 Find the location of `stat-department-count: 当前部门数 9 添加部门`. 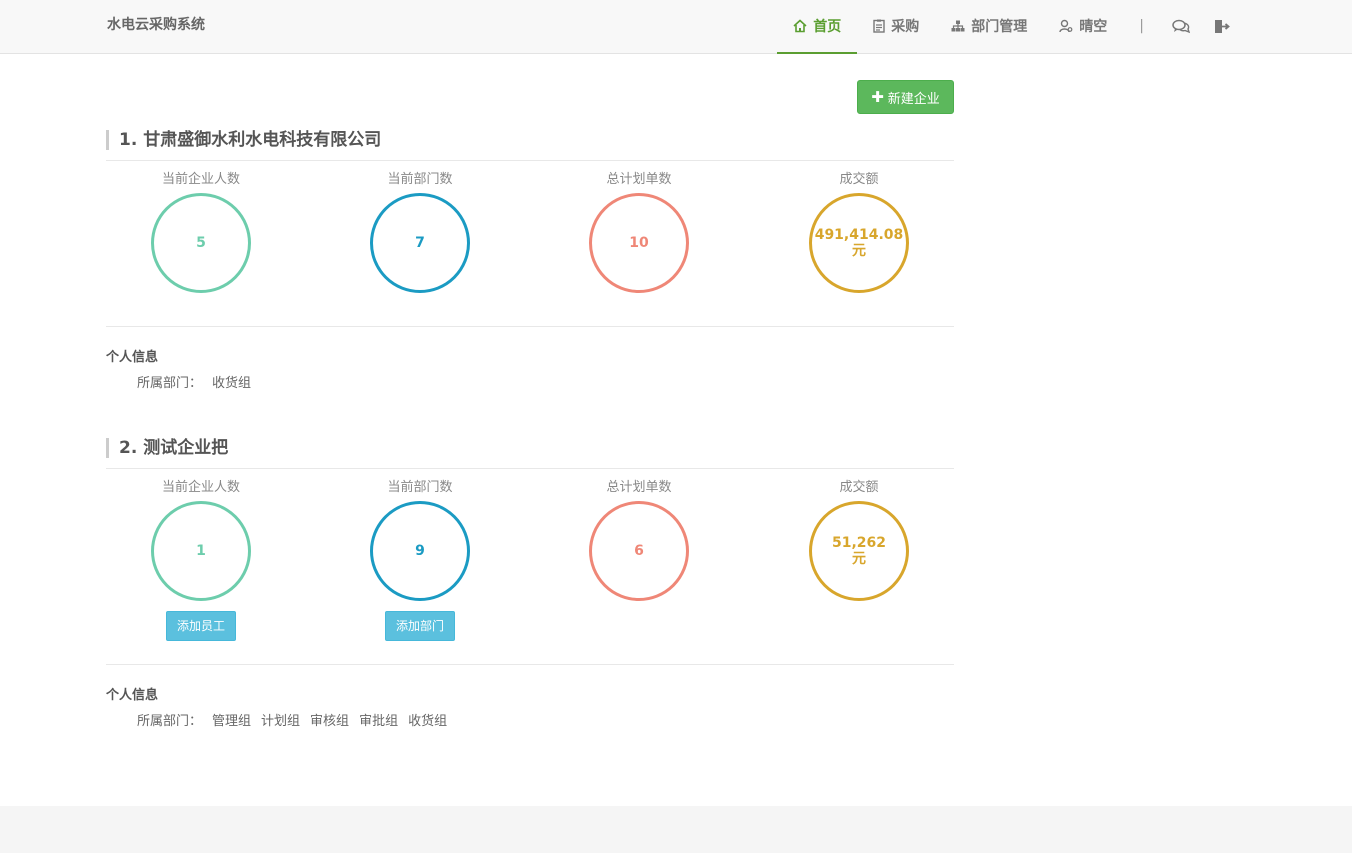

stat-department-count: 当前部门数 9 添加部门 is located at coordinates (420, 559).